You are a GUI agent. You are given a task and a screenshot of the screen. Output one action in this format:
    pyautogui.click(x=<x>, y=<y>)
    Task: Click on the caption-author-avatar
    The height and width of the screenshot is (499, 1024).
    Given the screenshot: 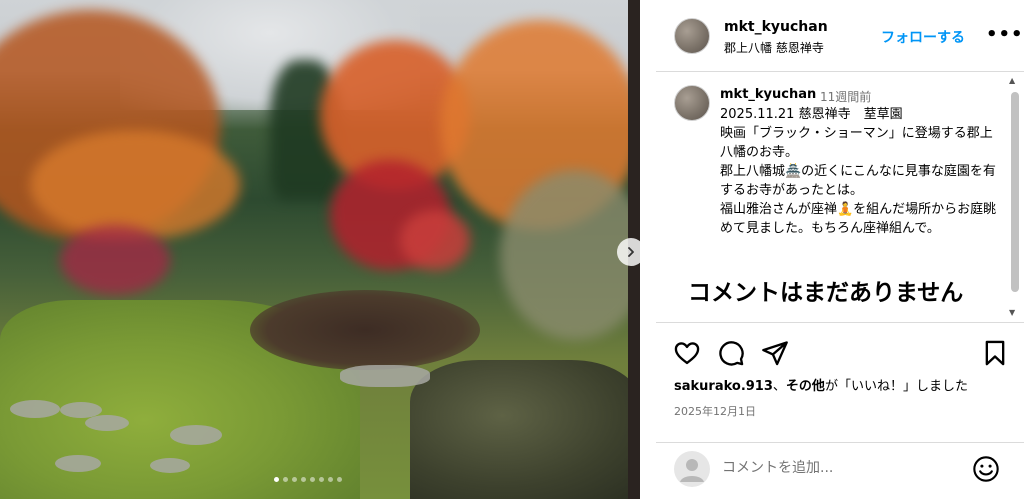 What is the action you would take?
    pyautogui.click(x=692, y=103)
    